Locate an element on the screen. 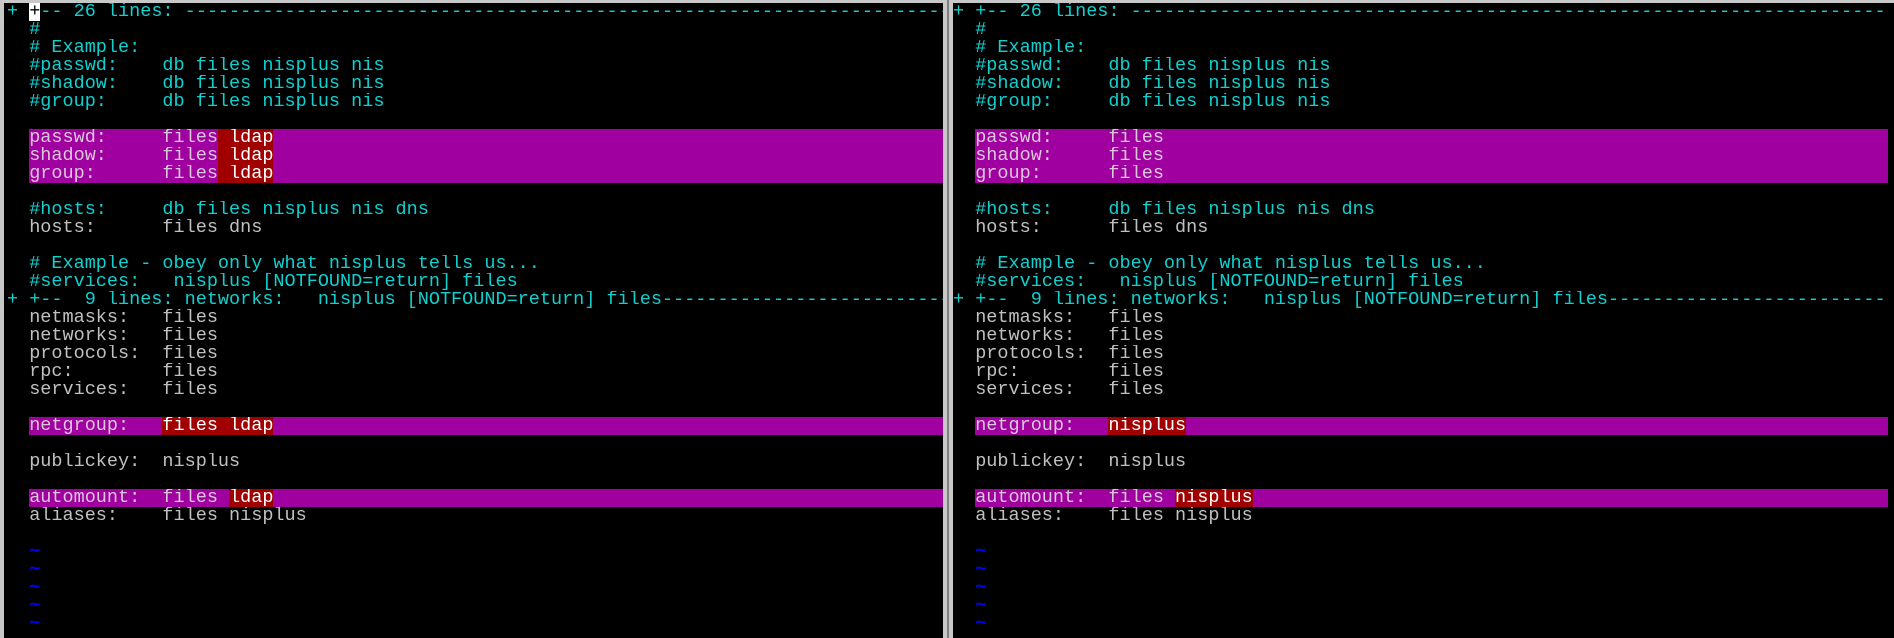 This screenshot has height=638, width=1894. window-left-border is located at coordinates (2, 319).